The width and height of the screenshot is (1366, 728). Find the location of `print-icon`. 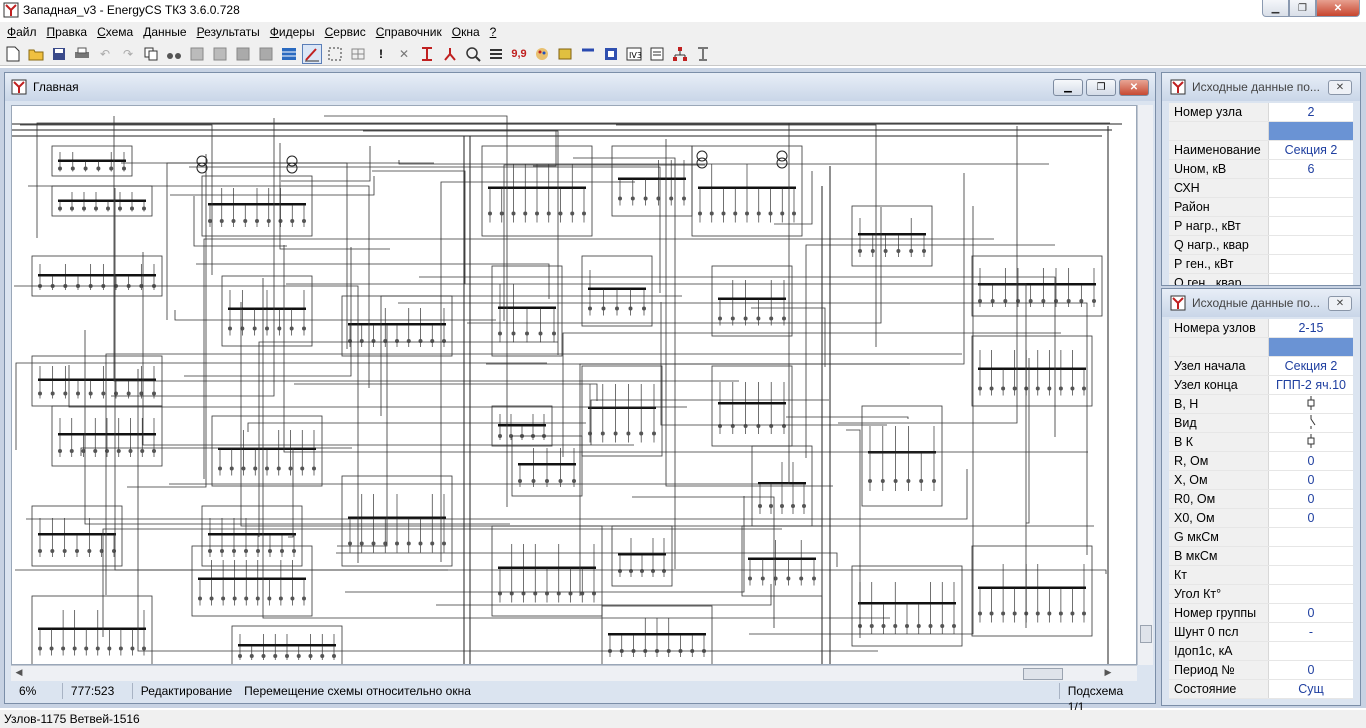

print-icon is located at coordinates (82, 54).